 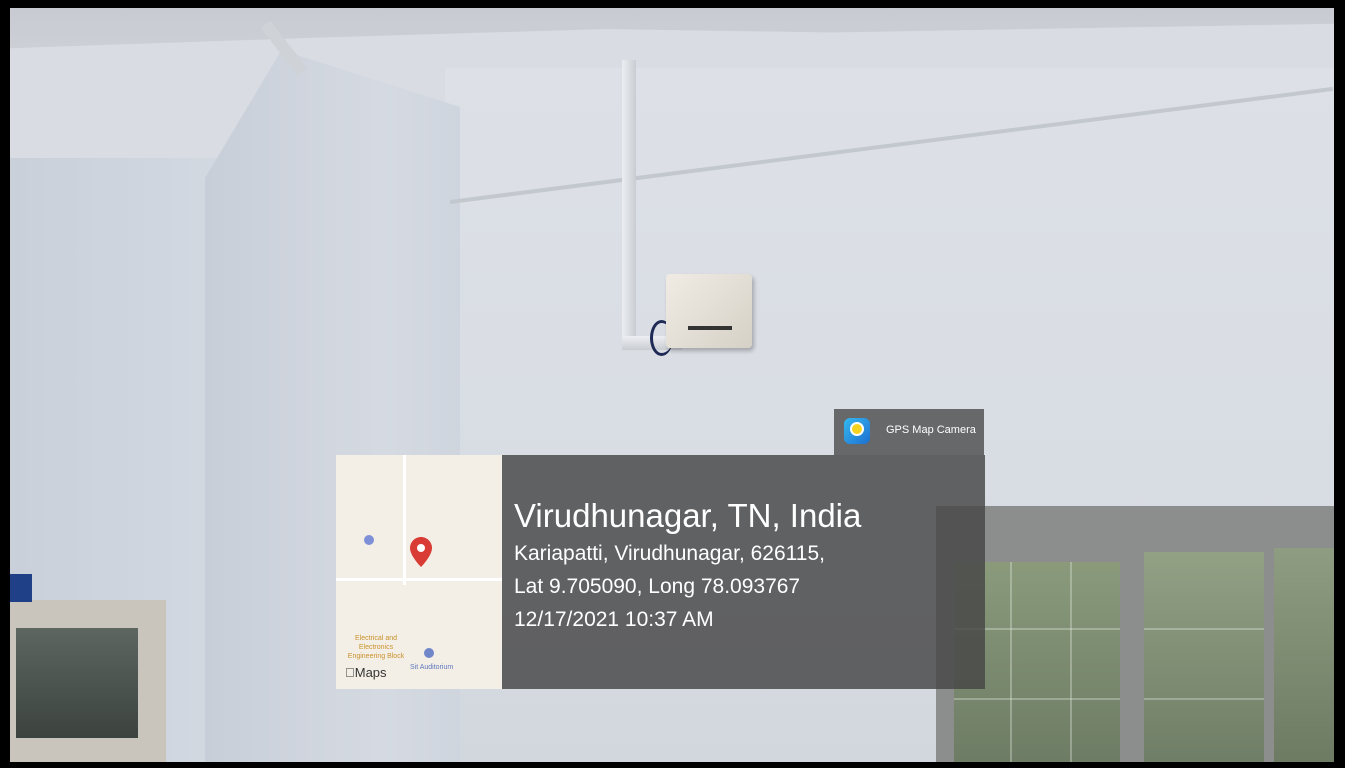 I want to click on coordinates-line: Lat 9.705090, Long 78.093767, so click(x=657, y=586).